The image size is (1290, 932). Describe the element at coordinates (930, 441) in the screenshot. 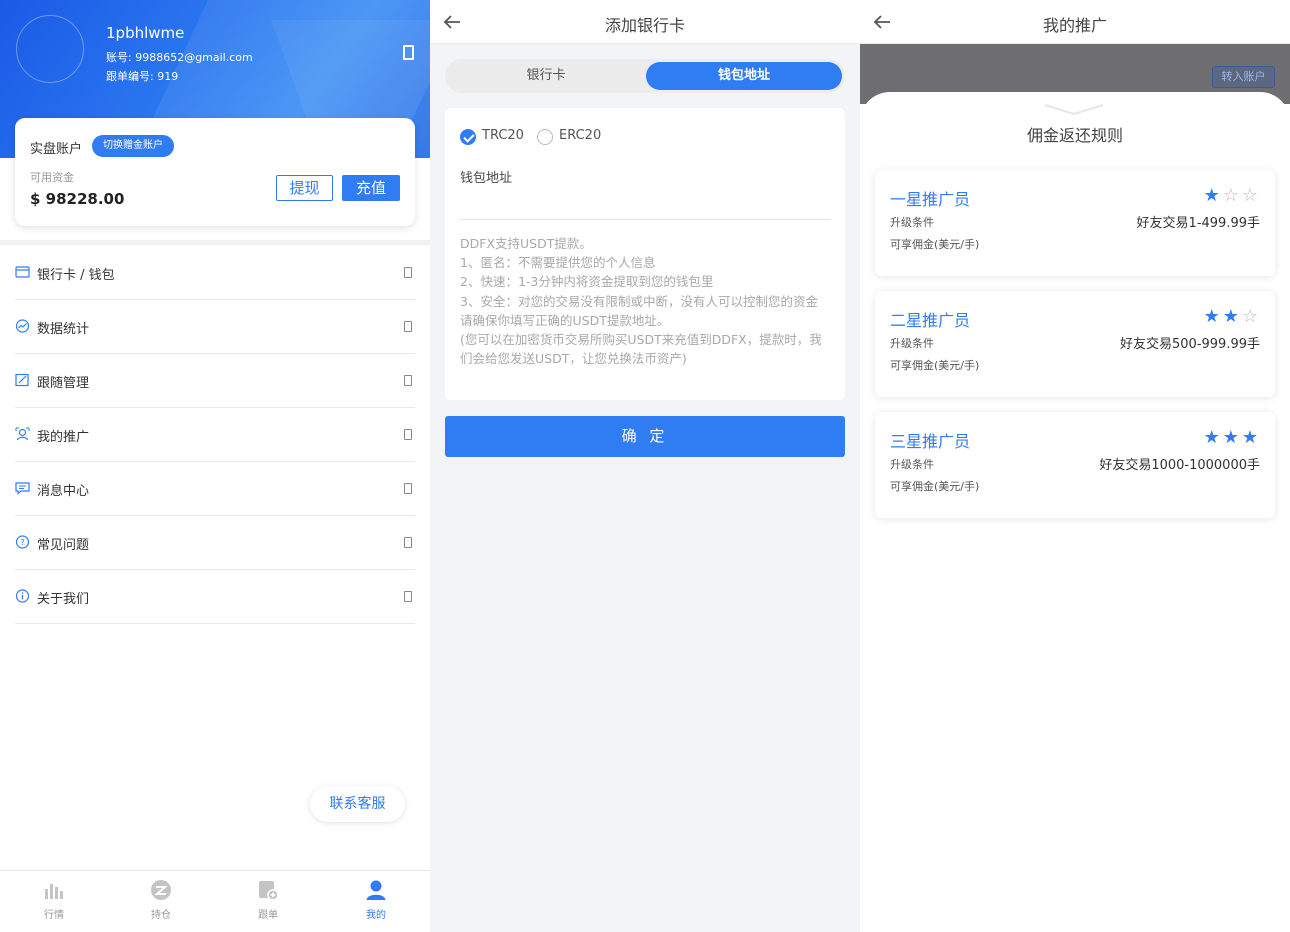

I see `tier-name: 三星推广员` at that location.